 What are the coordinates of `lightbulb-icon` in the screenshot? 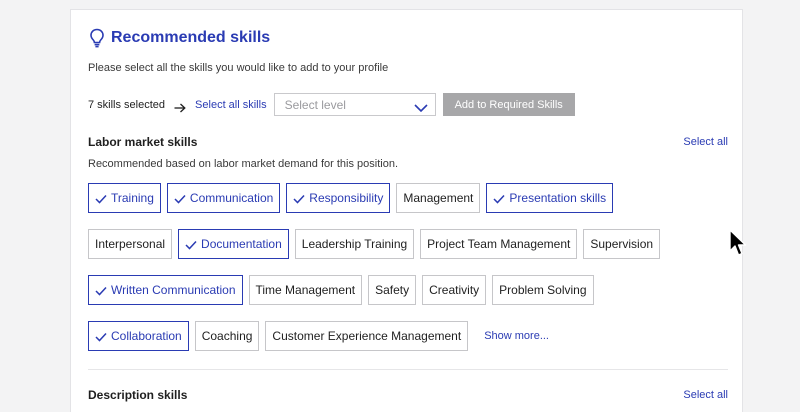 It's located at (97, 38).